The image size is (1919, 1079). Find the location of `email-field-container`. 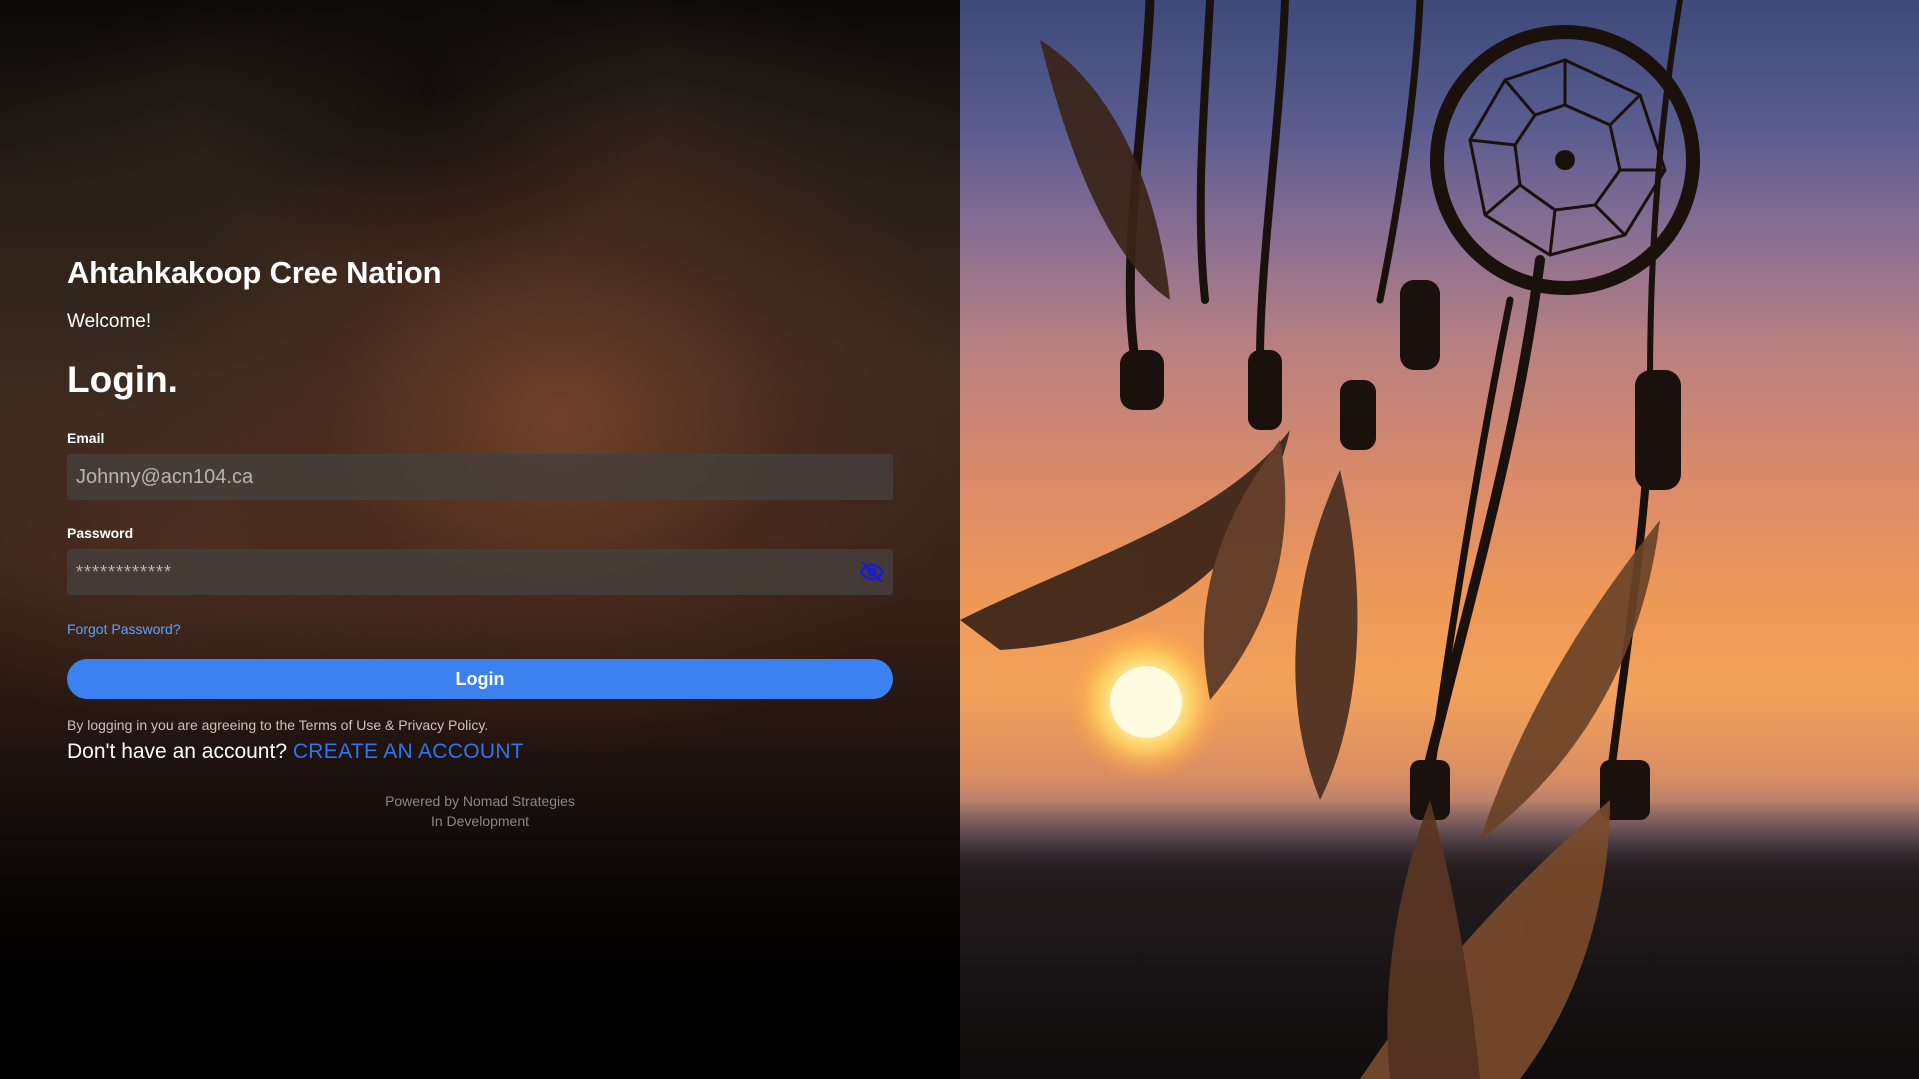

email-field-container is located at coordinates (480, 477).